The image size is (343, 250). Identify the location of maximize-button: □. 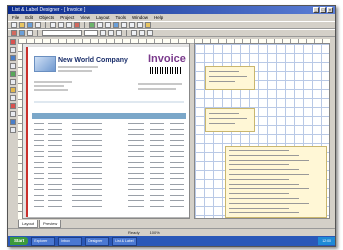
(323, 10).